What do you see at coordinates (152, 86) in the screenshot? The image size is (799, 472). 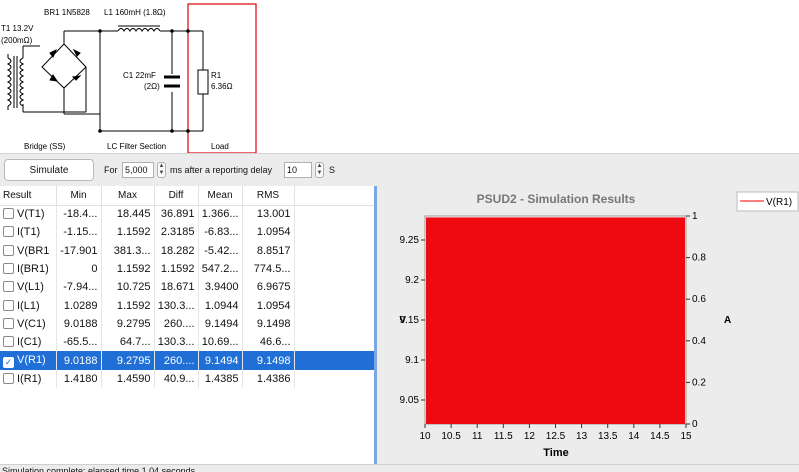 I see `capacitor-resistance: (2Ω)` at bounding box center [152, 86].